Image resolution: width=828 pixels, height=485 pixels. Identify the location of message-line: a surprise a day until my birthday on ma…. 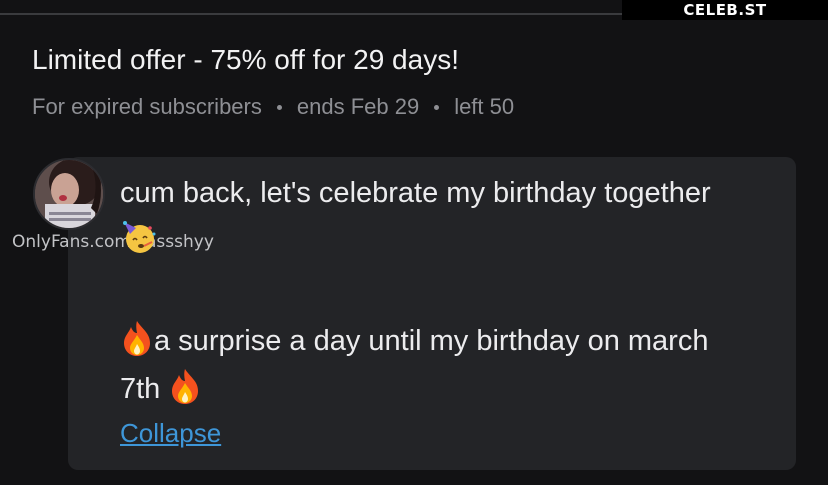
(431, 341).